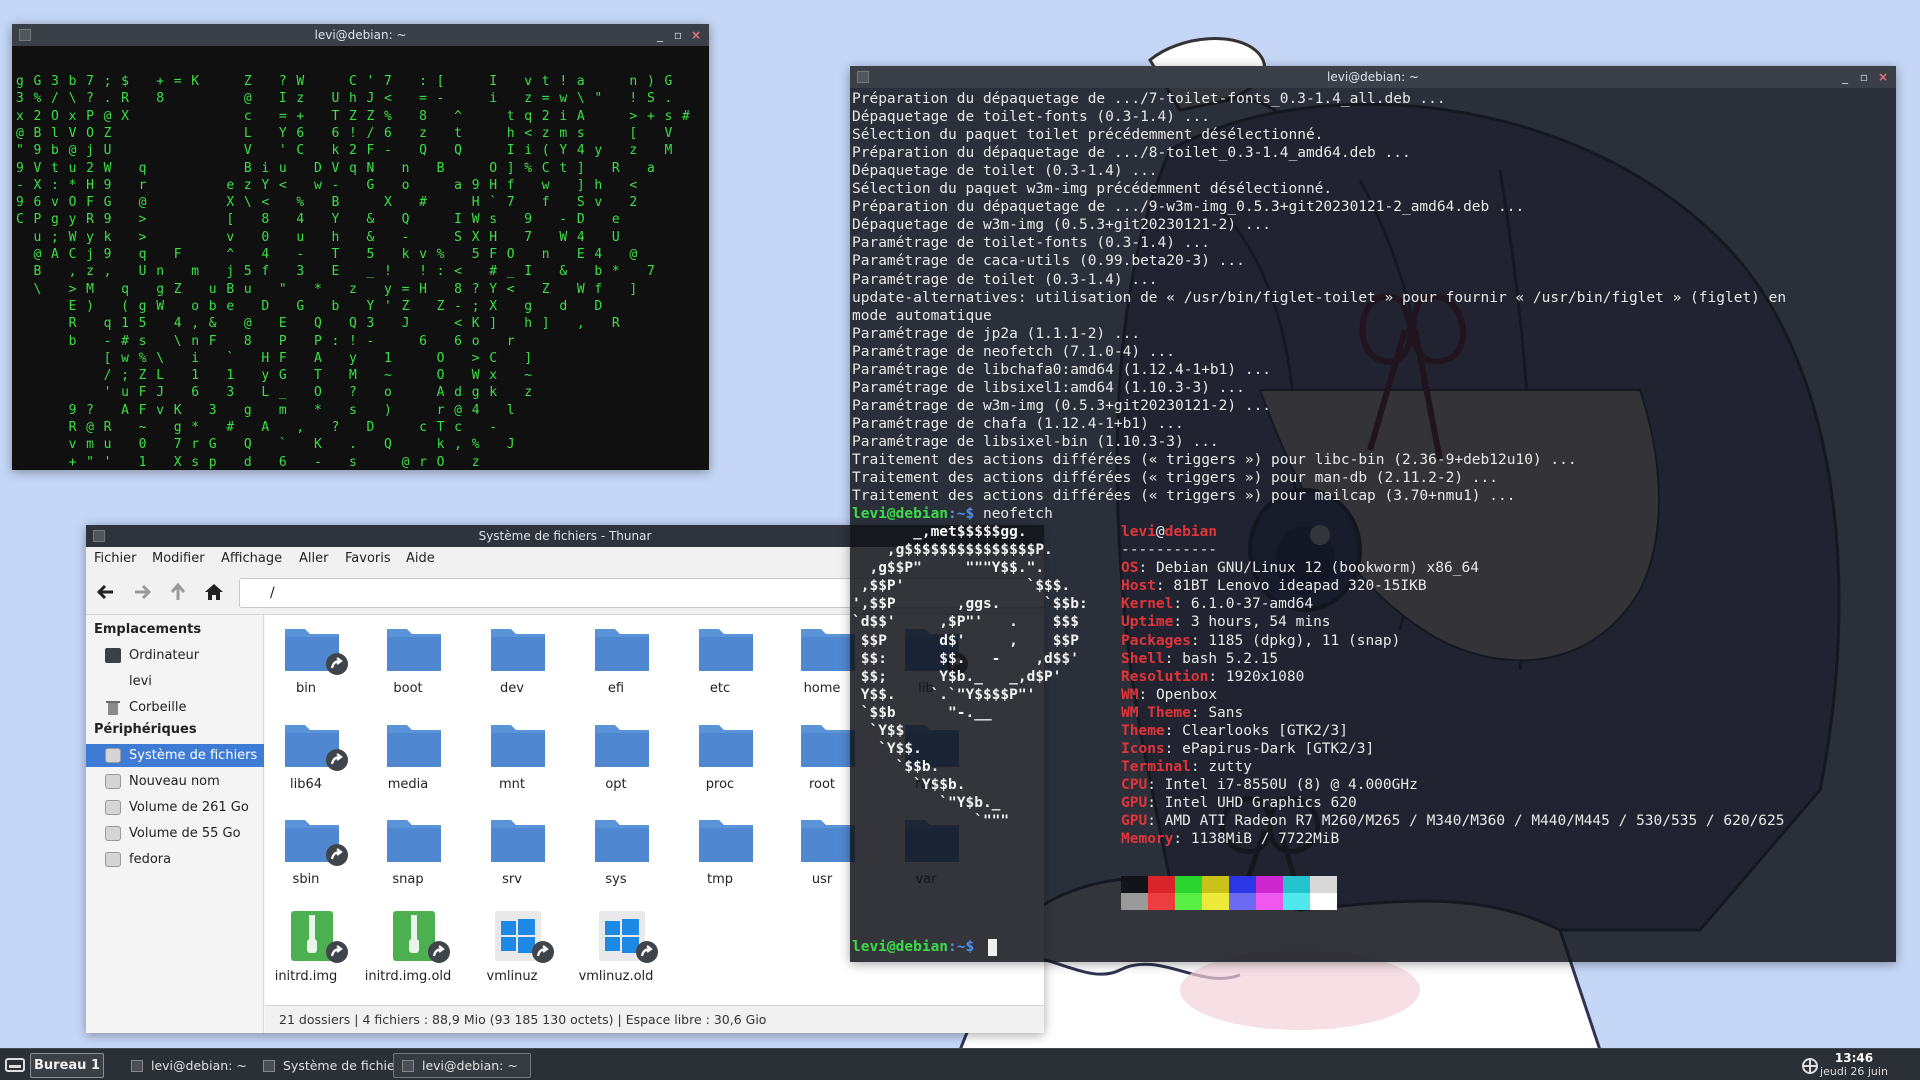 The width and height of the screenshot is (1920, 1080). Describe the element at coordinates (1160, 532) in the screenshot. I see `neofetch-at: @` at that location.